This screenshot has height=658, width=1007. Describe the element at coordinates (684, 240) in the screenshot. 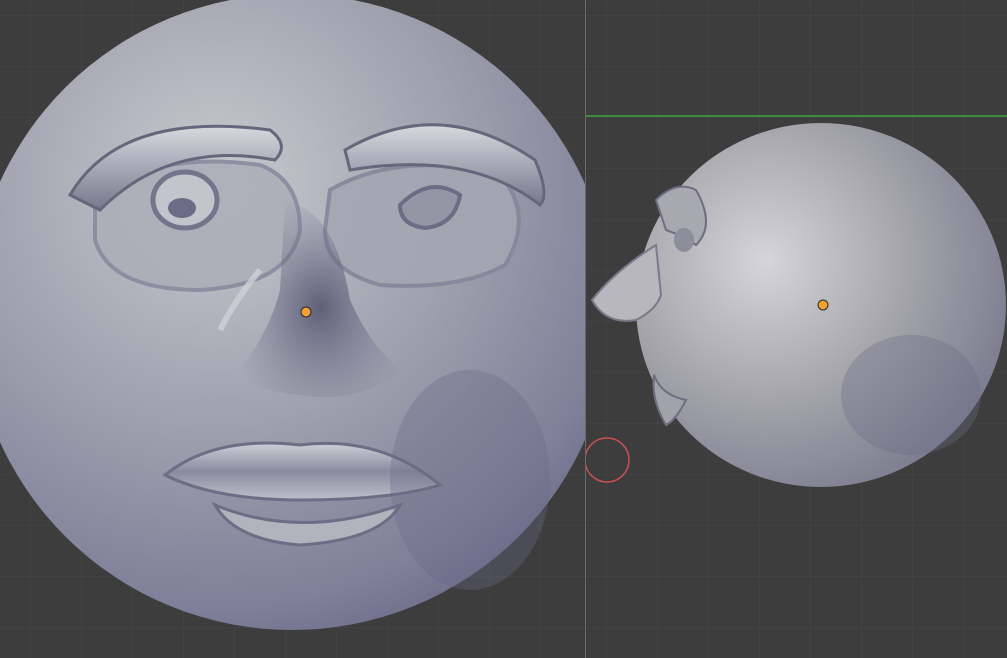

I see `side-eye` at that location.